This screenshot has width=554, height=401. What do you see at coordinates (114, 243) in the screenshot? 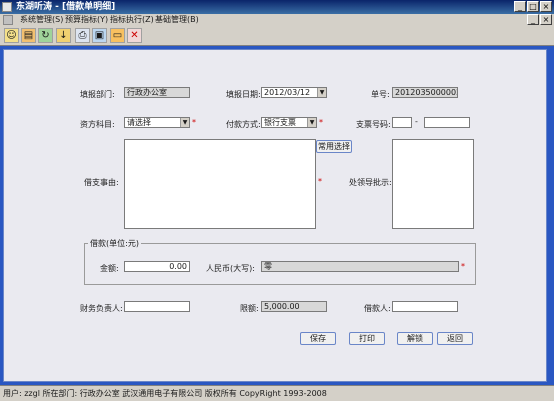
I see `amount-group-title: 借款(单位:元)` at bounding box center [114, 243].